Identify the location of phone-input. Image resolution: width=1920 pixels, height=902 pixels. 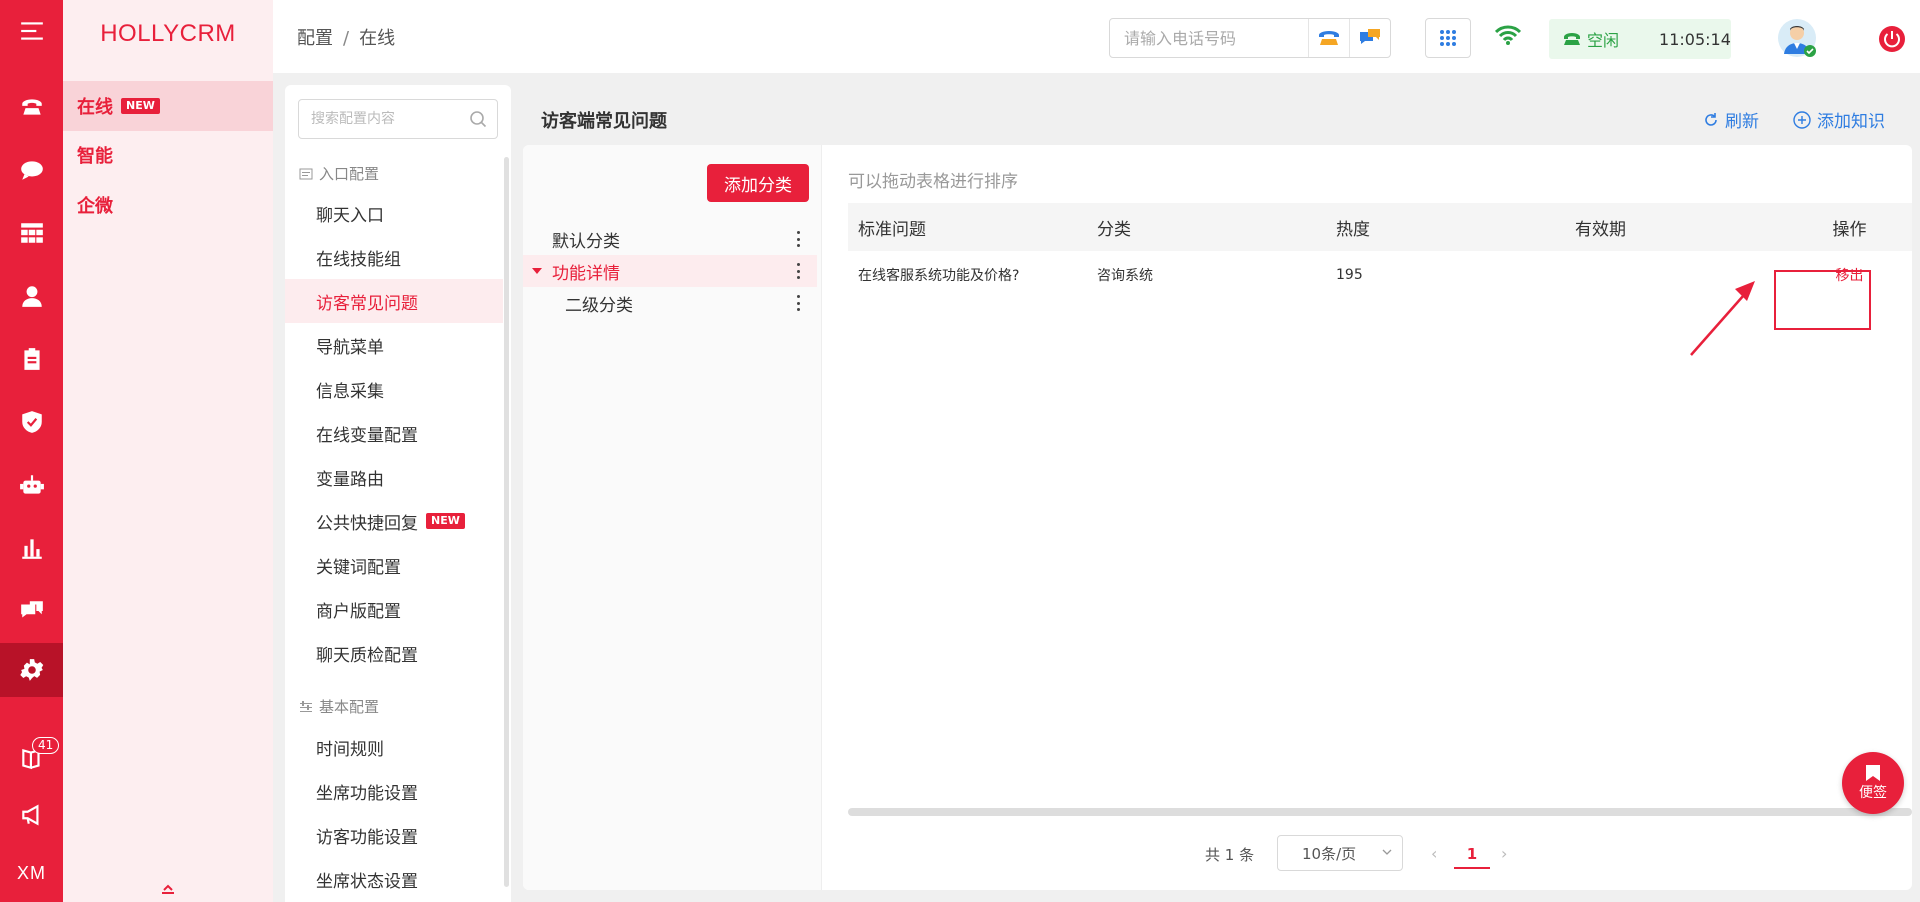
(1209, 38).